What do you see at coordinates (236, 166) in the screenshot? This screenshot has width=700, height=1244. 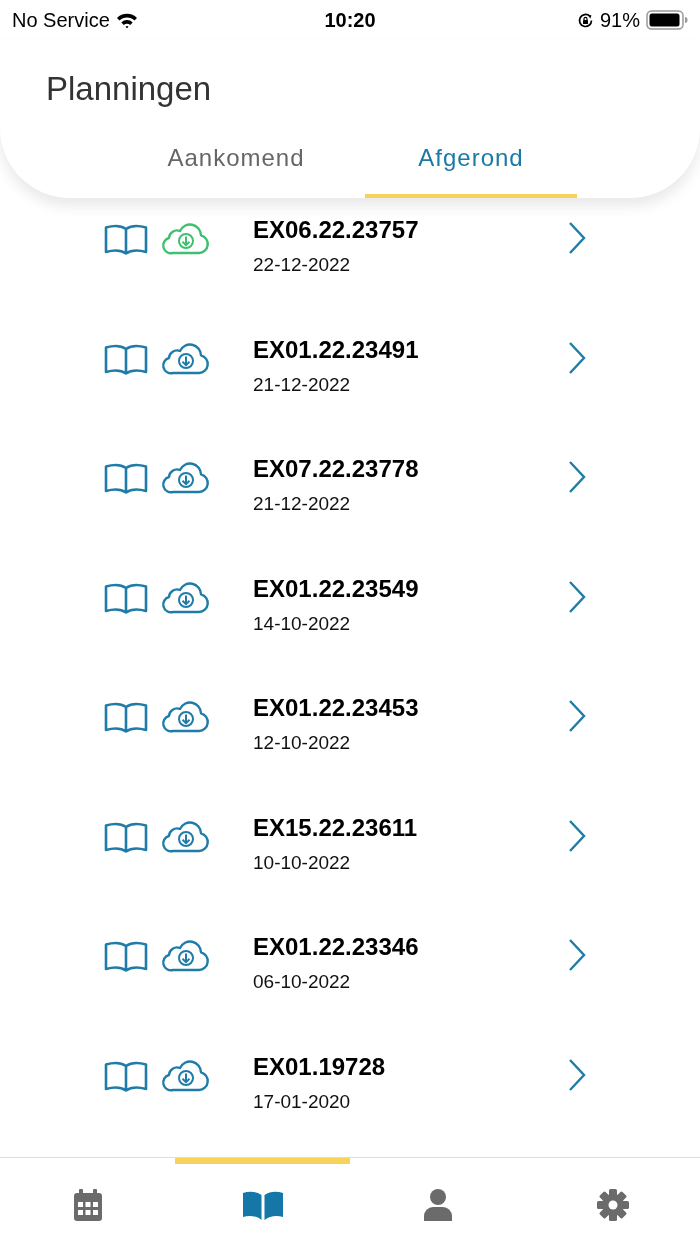 I see `tab: Aankomend` at bounding box center [236, 166].